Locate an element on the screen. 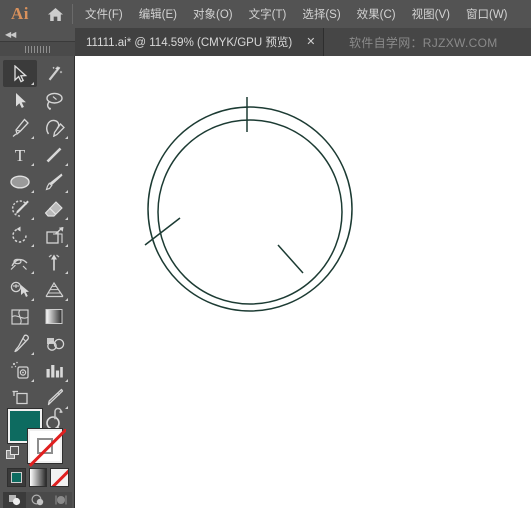 This screenshot has width=531, height=508. tool-eraser is located at coordinates (54, 208).